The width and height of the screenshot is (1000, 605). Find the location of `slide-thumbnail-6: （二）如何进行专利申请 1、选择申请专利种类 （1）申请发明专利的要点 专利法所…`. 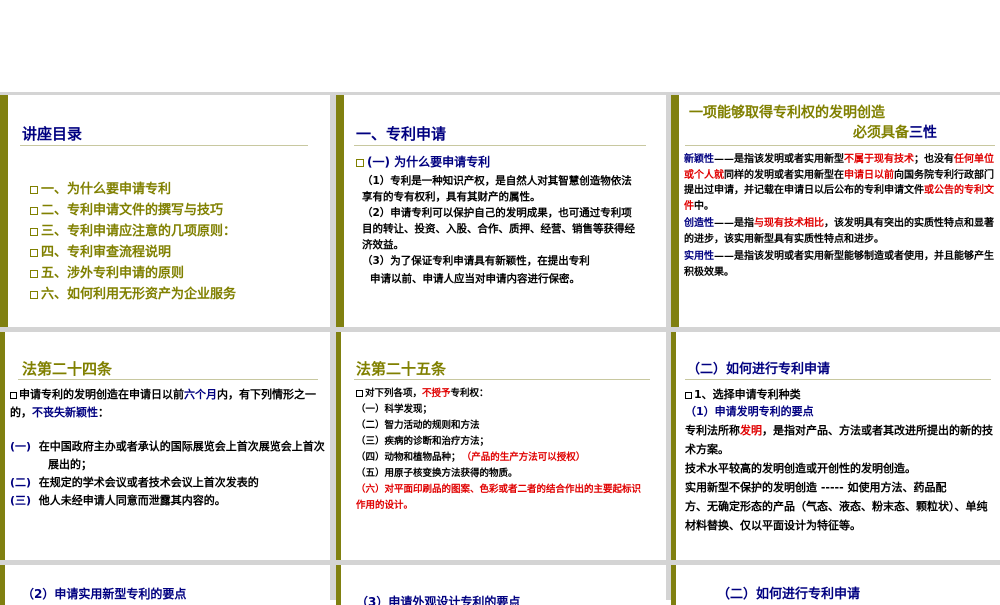

slide-thumbnail-6: （二）如何进行专利申请 1、选择申请专利种类 （1）申请发明专利的要点 专利法所… is located at coordinates (835, 446).